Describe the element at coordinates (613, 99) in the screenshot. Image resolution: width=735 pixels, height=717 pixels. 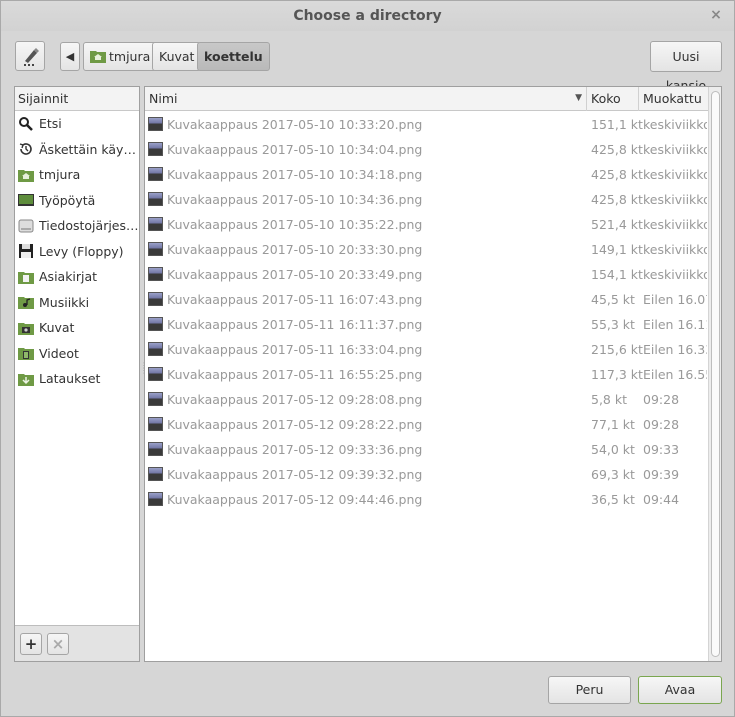
I see `column-header-size: Koko` at that location.